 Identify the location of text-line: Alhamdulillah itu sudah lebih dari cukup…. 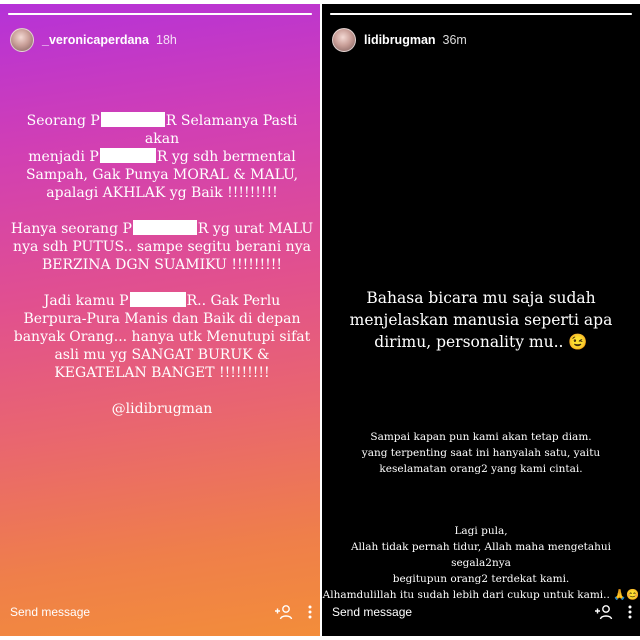
(481, 595).